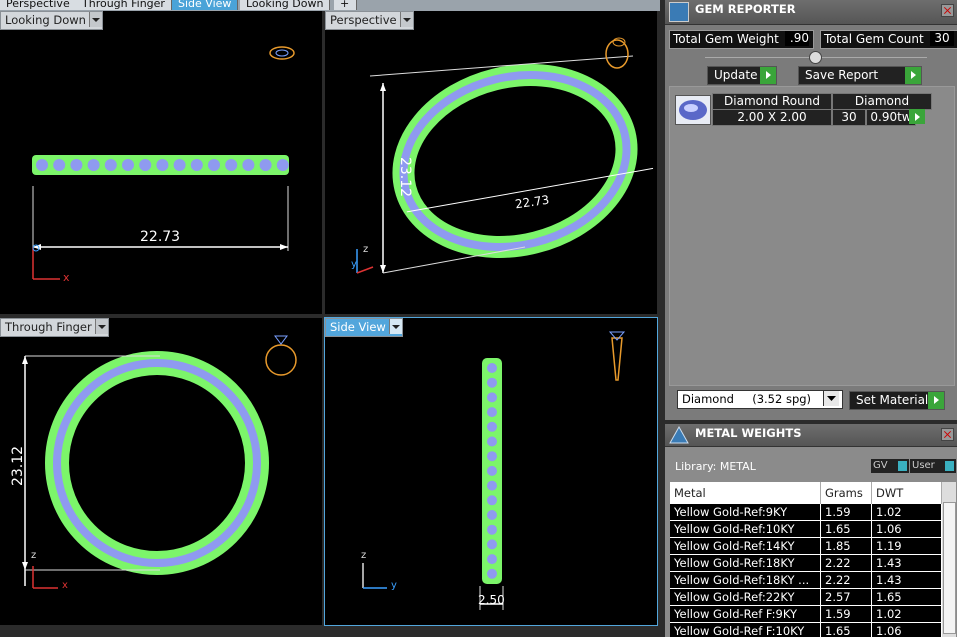 Image resolution: width=957 pixels, height=637 pixels. Describe the element at coordinates (772, 117) in the screenshot. I see `gem-size: 2.00 X 2.00` at that location.